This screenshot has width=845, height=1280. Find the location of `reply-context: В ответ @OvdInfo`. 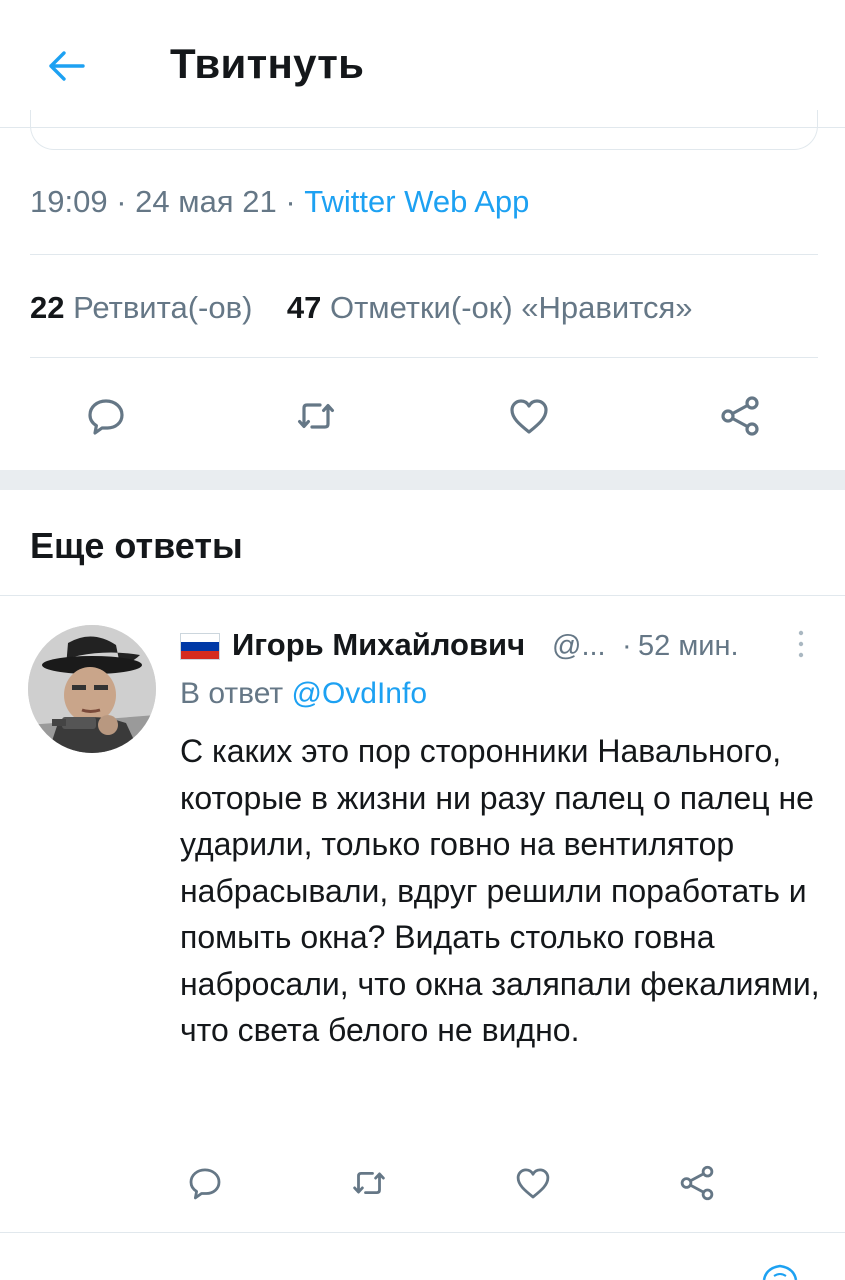

reply-context: В ответ @OvdInfo is located at coordinates (303, 694).